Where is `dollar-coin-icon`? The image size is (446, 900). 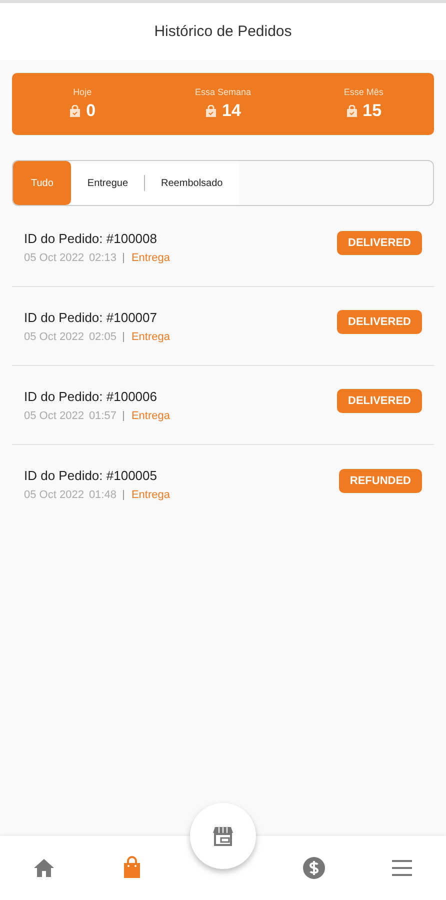 dollar-coin-icon is located at coordinates (314, 868).